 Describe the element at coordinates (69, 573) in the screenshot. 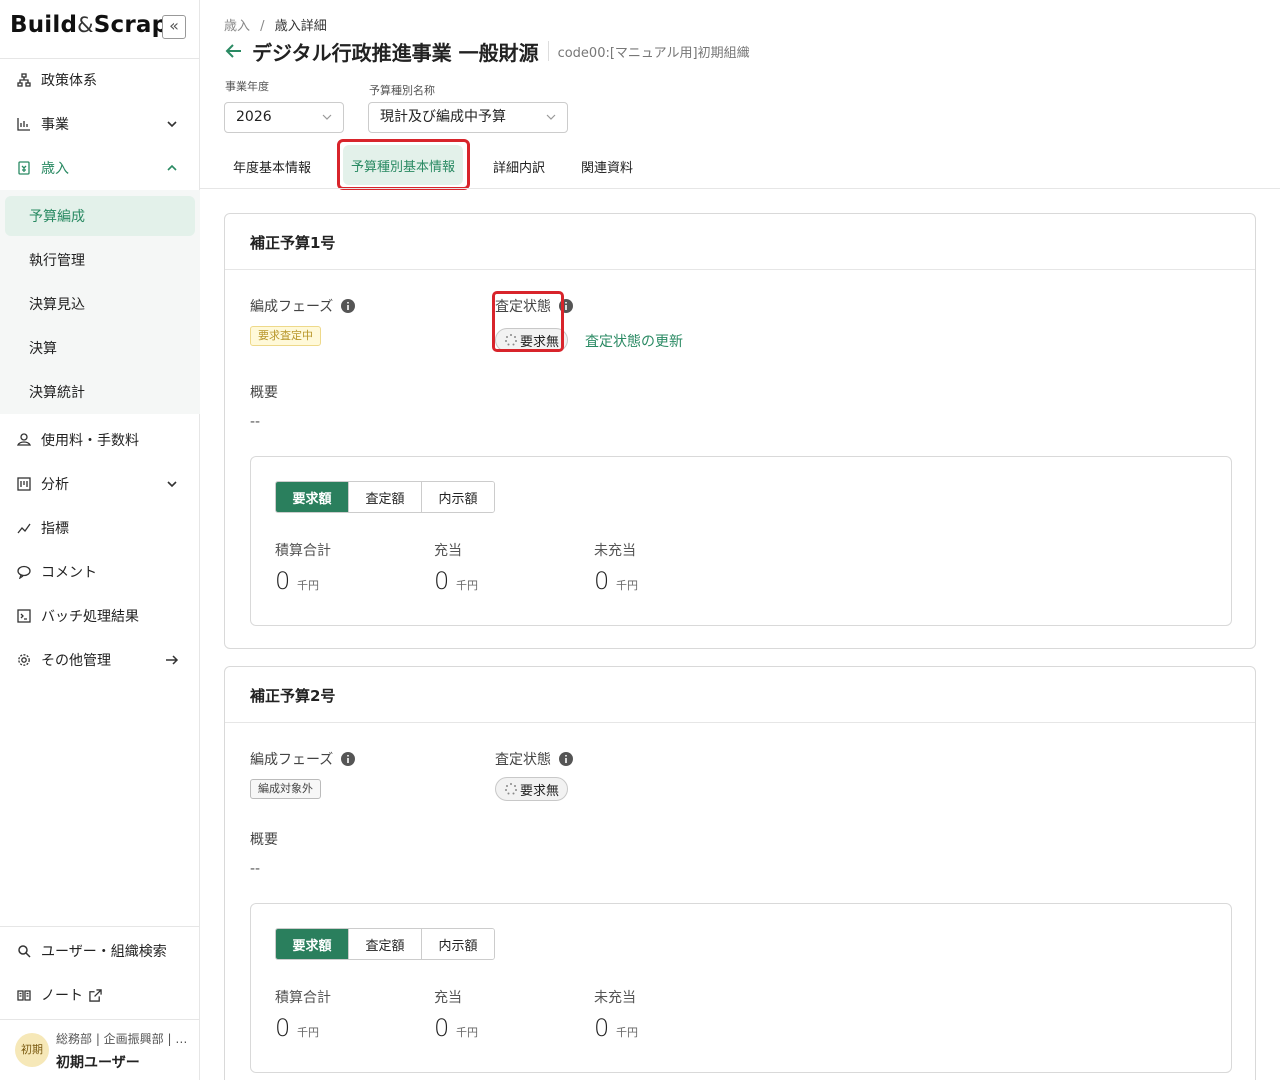

I see `nav-label: コメント` at that location.